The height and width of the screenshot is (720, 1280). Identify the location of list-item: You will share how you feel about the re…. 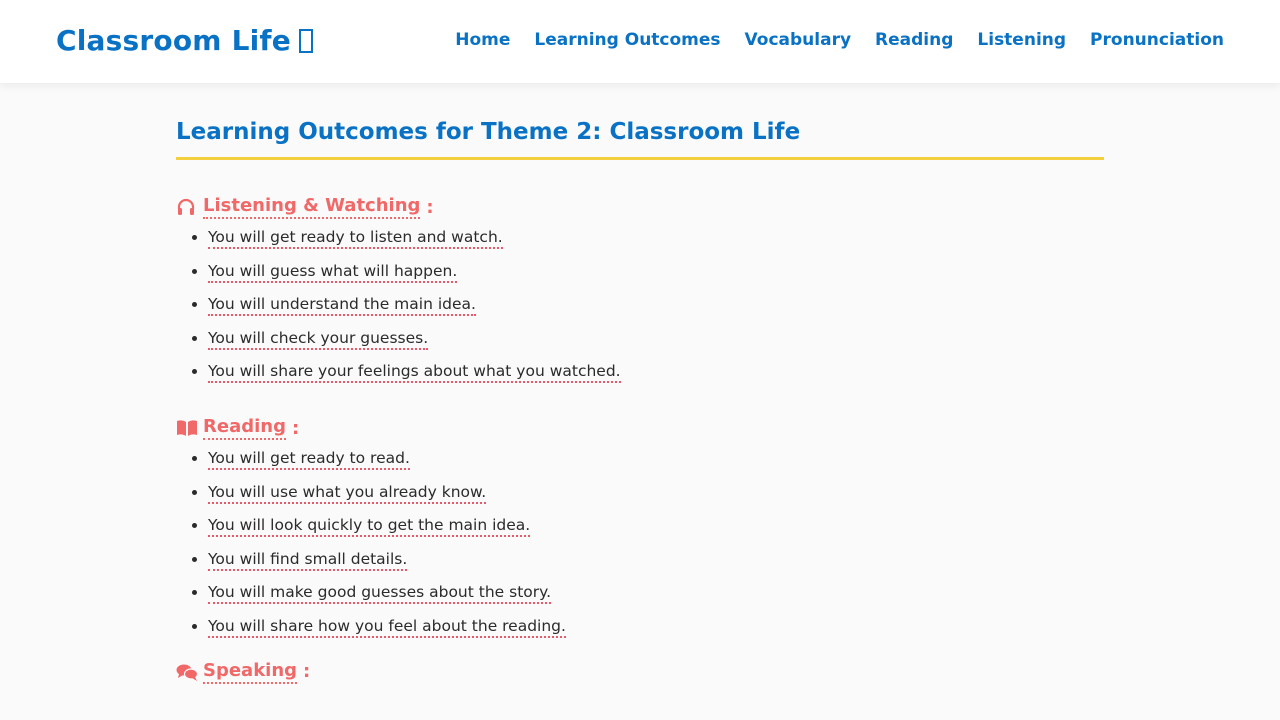
(656, 626).